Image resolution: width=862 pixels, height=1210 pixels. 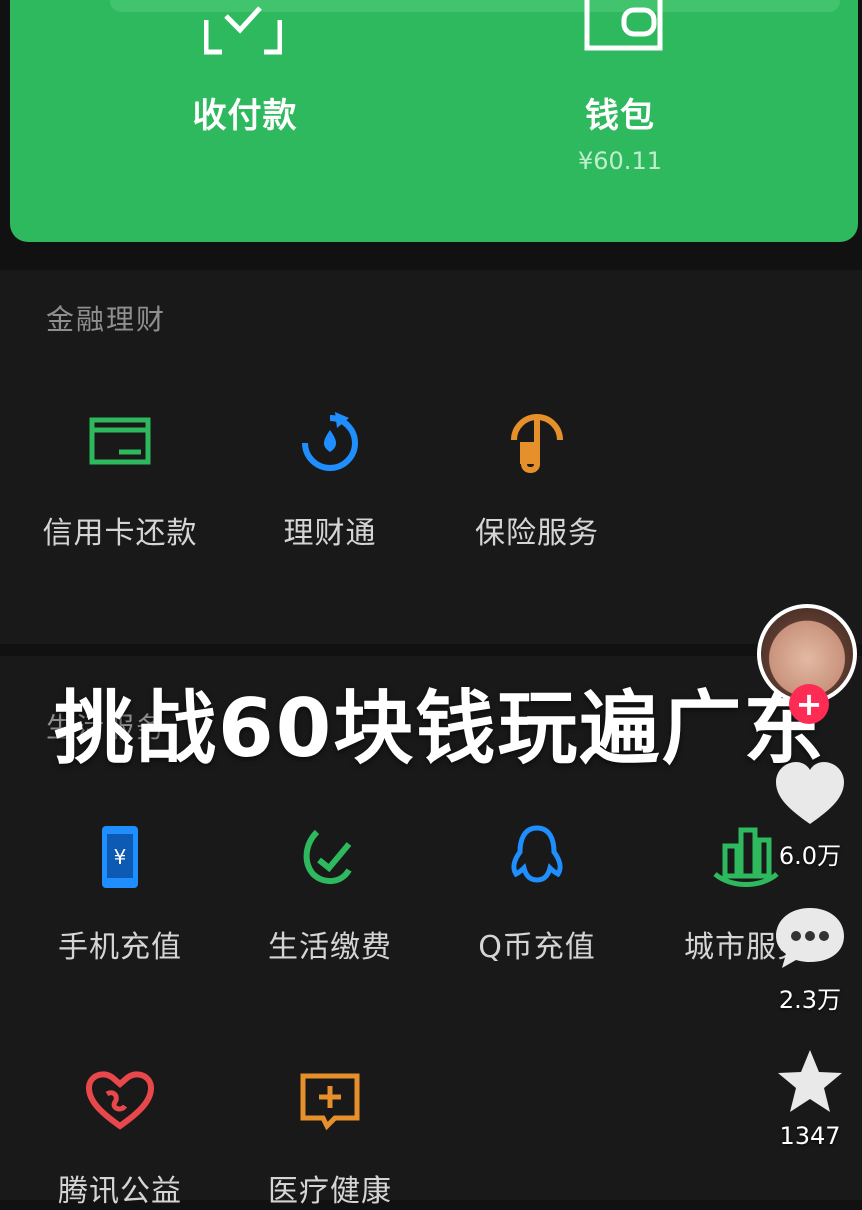 What do you see at coordinates (120, 1100) in the screenshot?
I see `charity-heart-icon` at bounding box center [120, 1100].